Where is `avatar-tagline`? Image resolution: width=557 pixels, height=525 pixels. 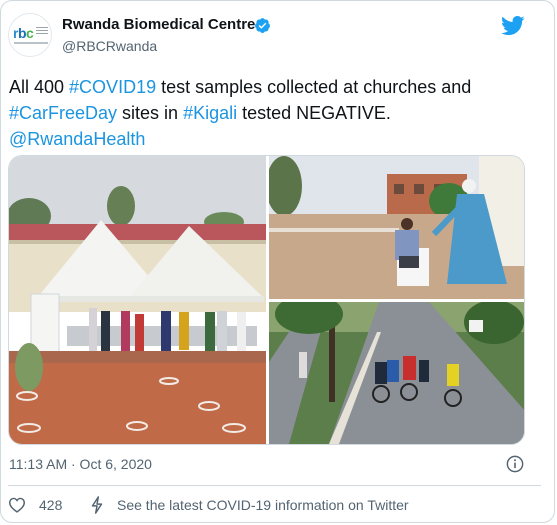
avatar-tagline is located at coordinates (31, 43).